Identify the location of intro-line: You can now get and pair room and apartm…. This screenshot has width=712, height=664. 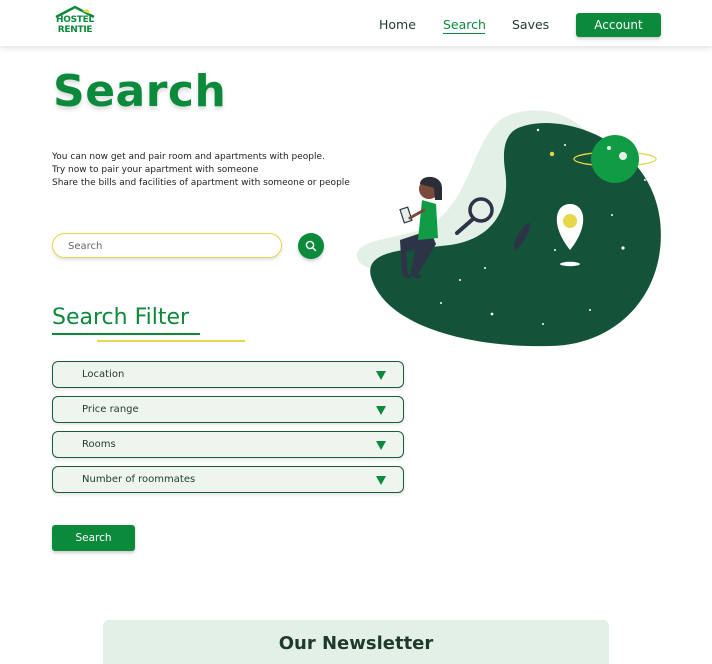
(188, 157).